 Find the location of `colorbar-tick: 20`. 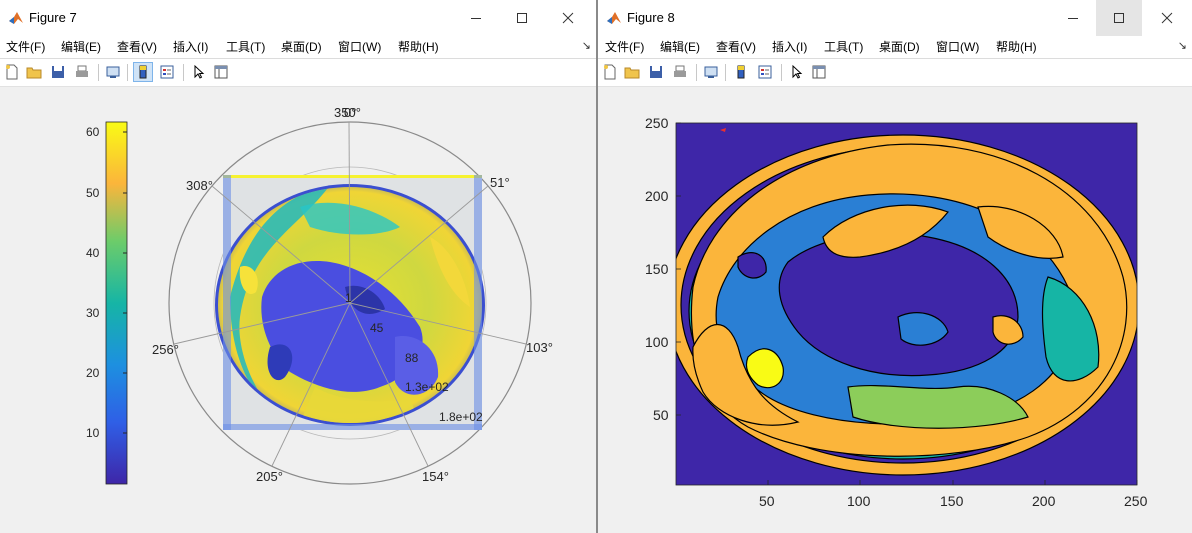

colorbar-tick: 20 is located at coordinates (93, 373).